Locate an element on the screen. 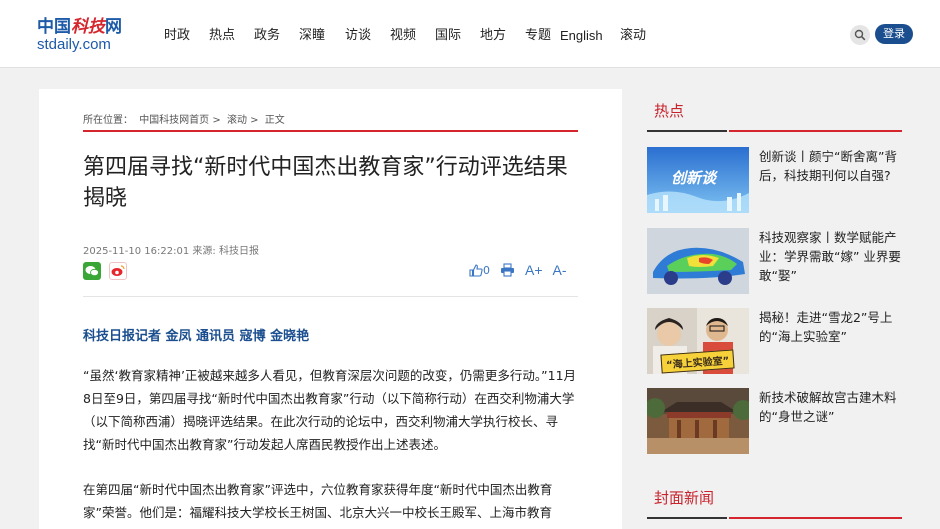  hot-news-item: “海上实验室” 揭秘！走进“雪龙2”号上的“海上实验室” is located at coordinates (775, 341).